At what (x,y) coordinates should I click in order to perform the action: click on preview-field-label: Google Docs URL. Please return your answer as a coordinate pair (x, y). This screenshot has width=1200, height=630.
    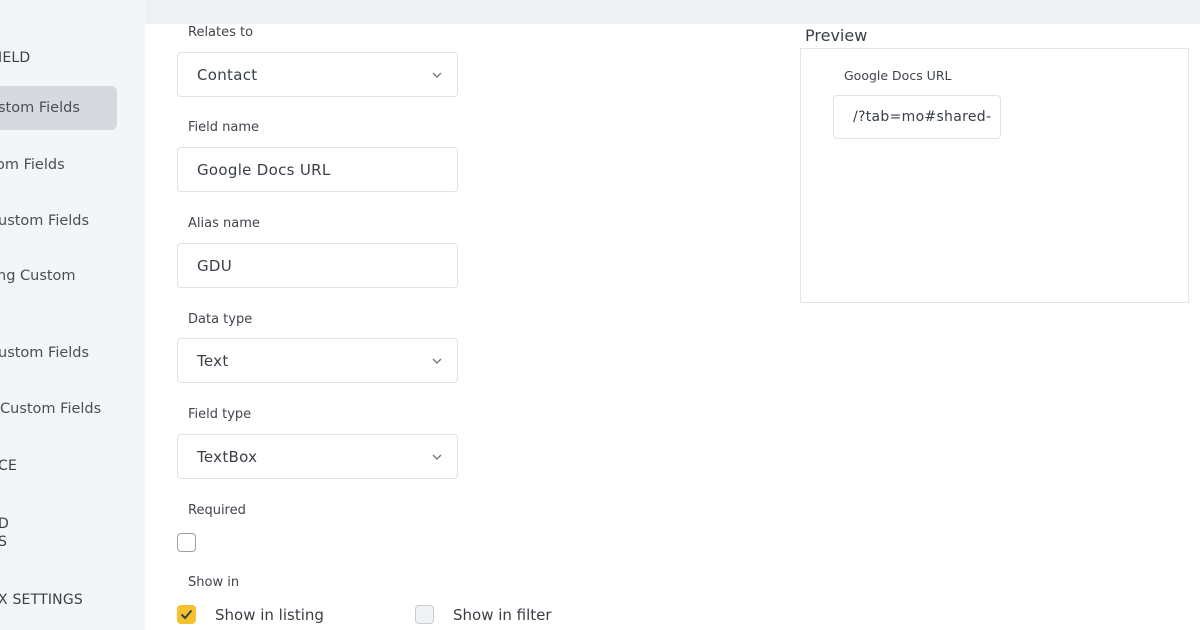
    Looking at the image, I should click on (898, 75).